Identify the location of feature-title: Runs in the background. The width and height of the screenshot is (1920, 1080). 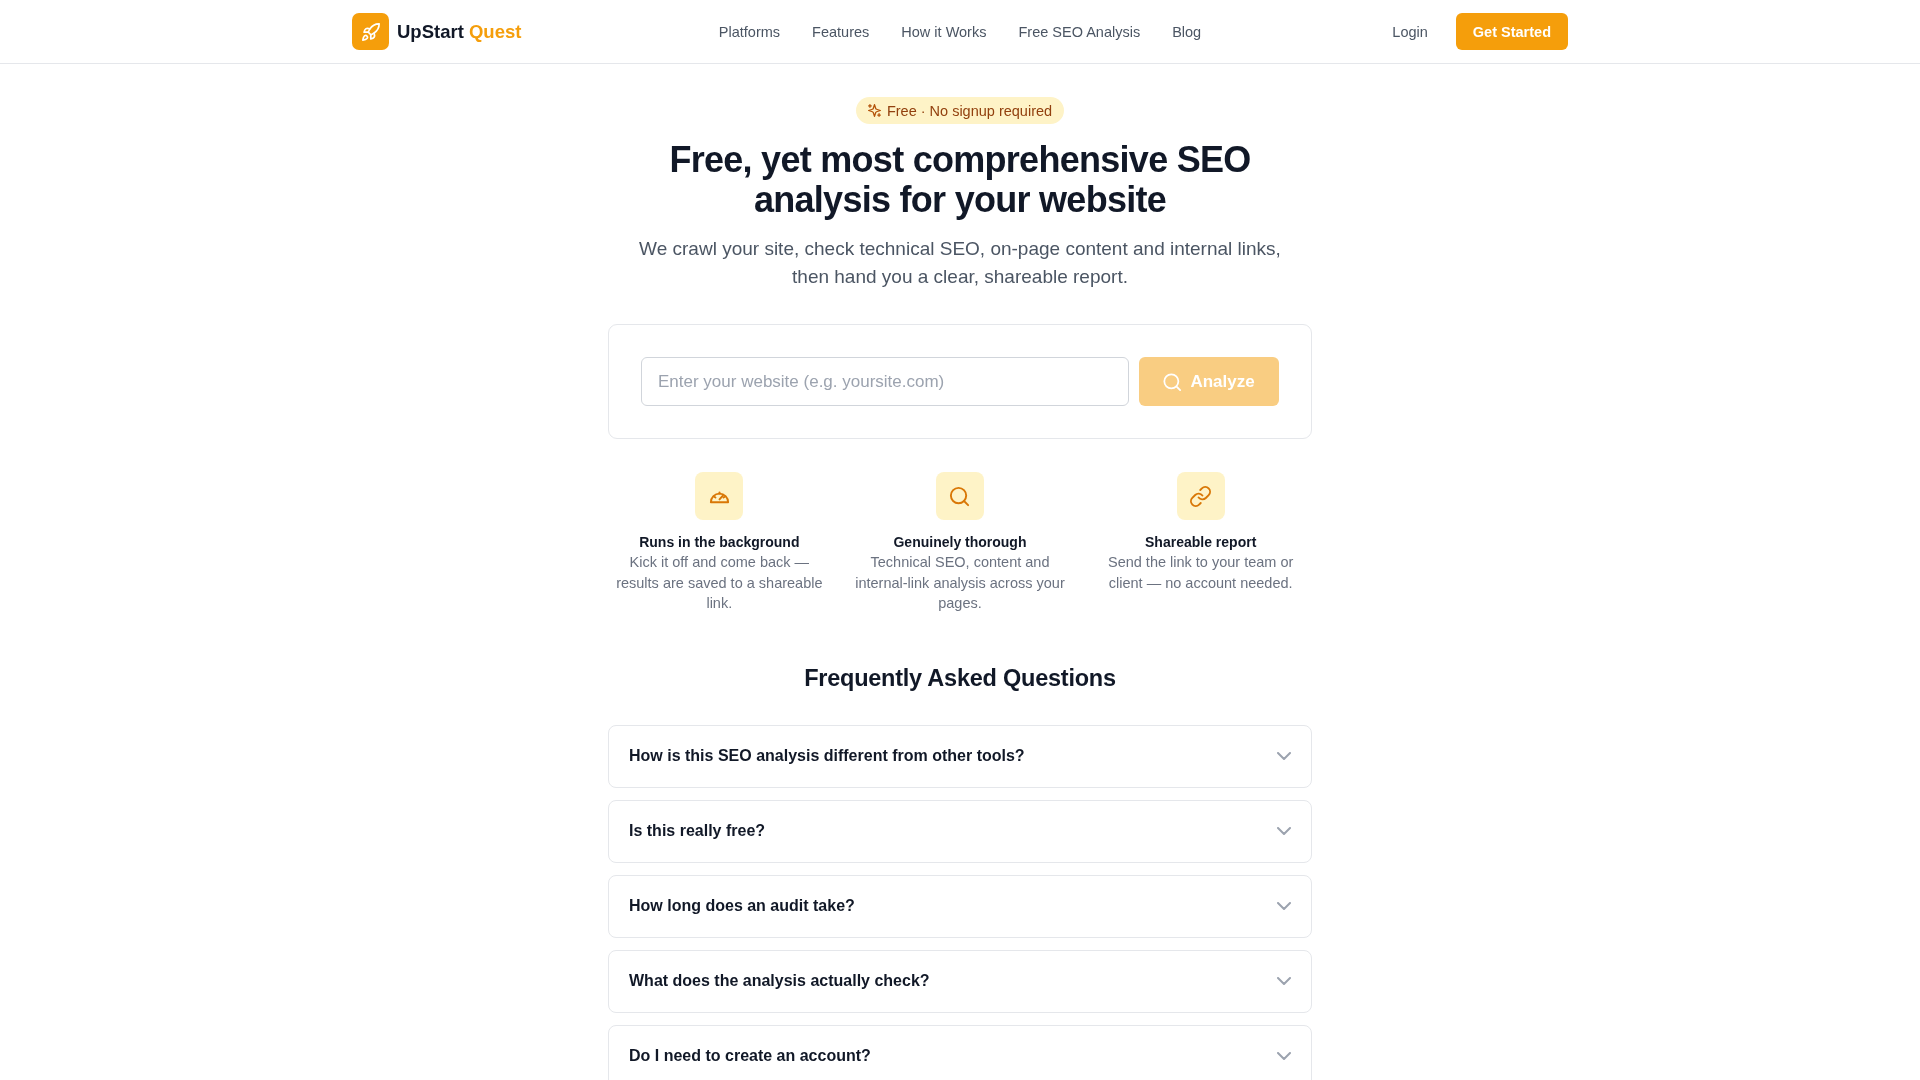
(719, 542).